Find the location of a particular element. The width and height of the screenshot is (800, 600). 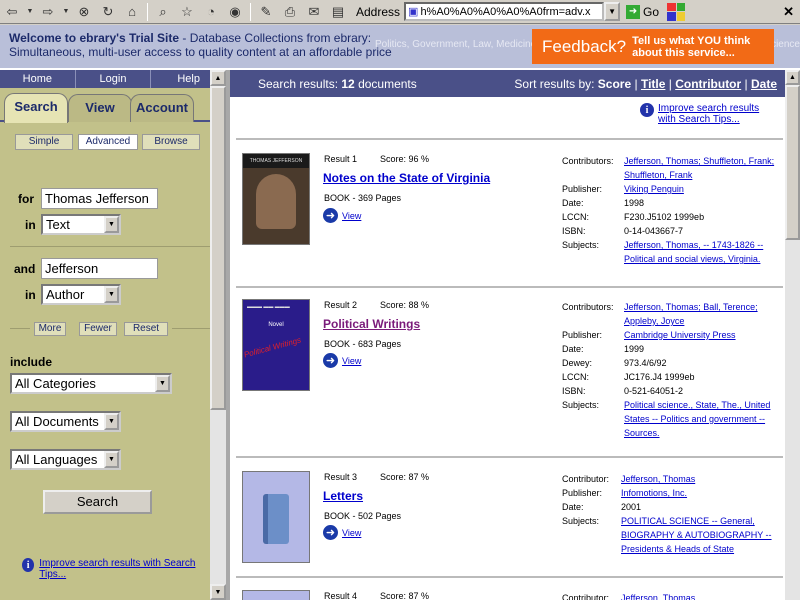

tab-view: View is located at coordinates (100, 108).